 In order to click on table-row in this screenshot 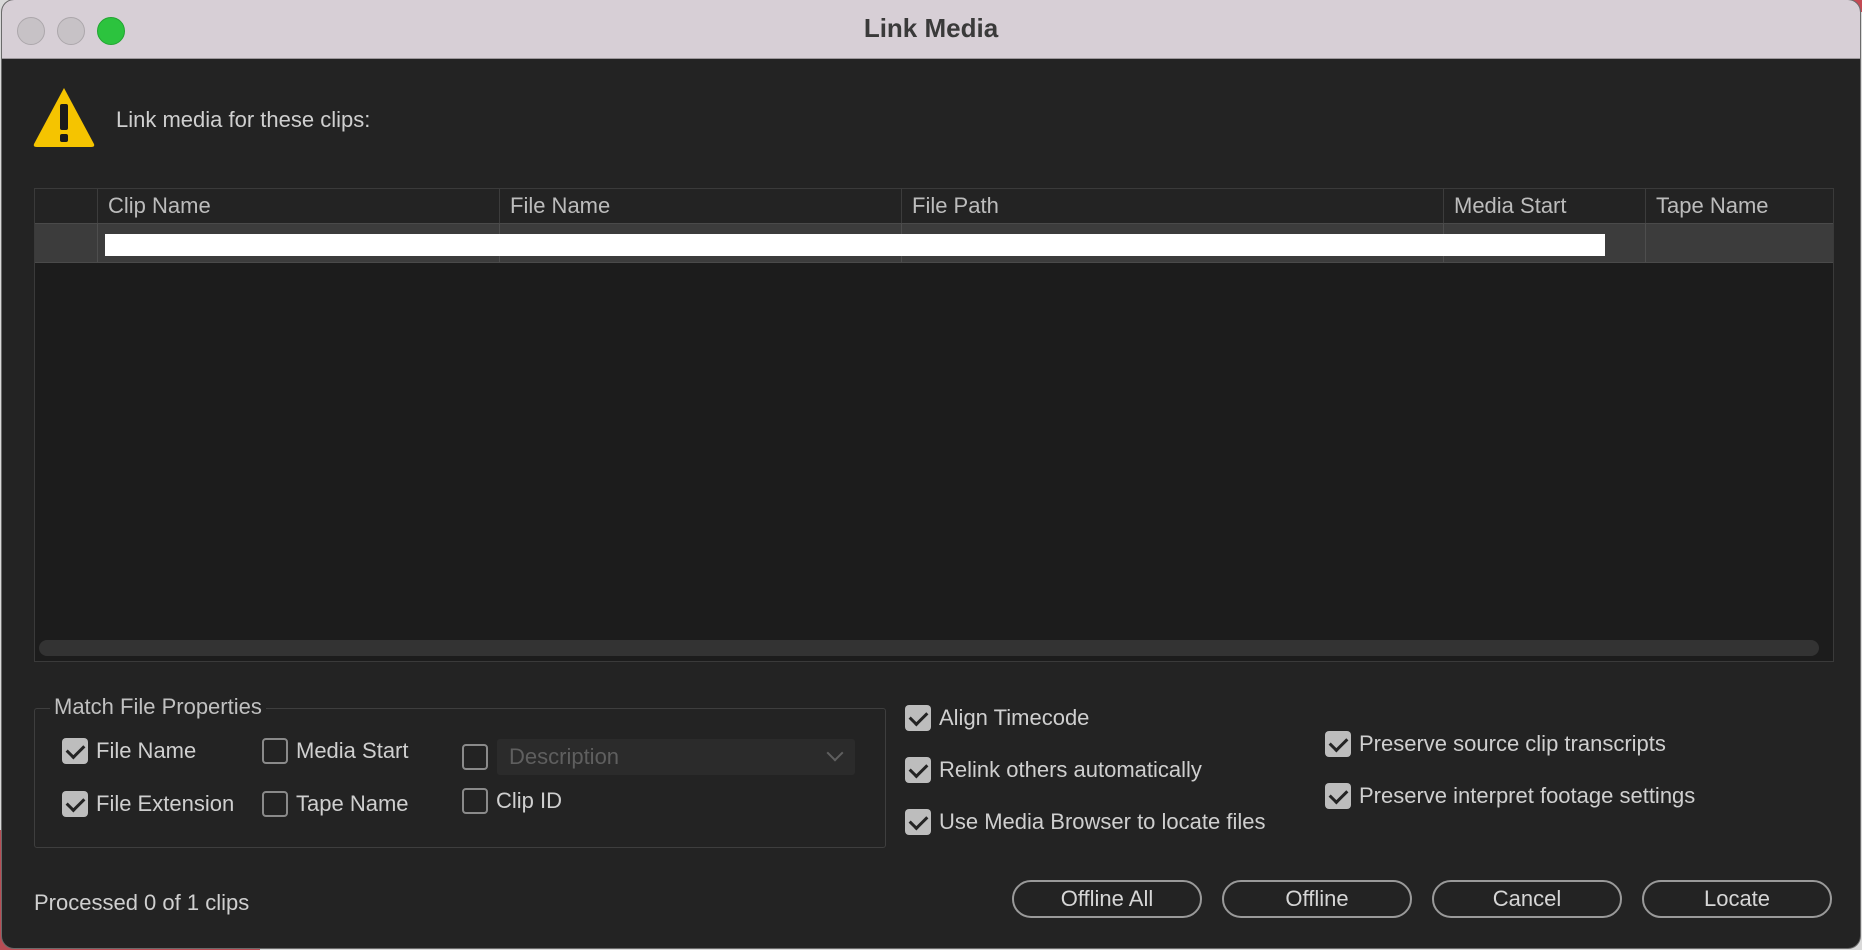, I will do `click(934, 243)`.